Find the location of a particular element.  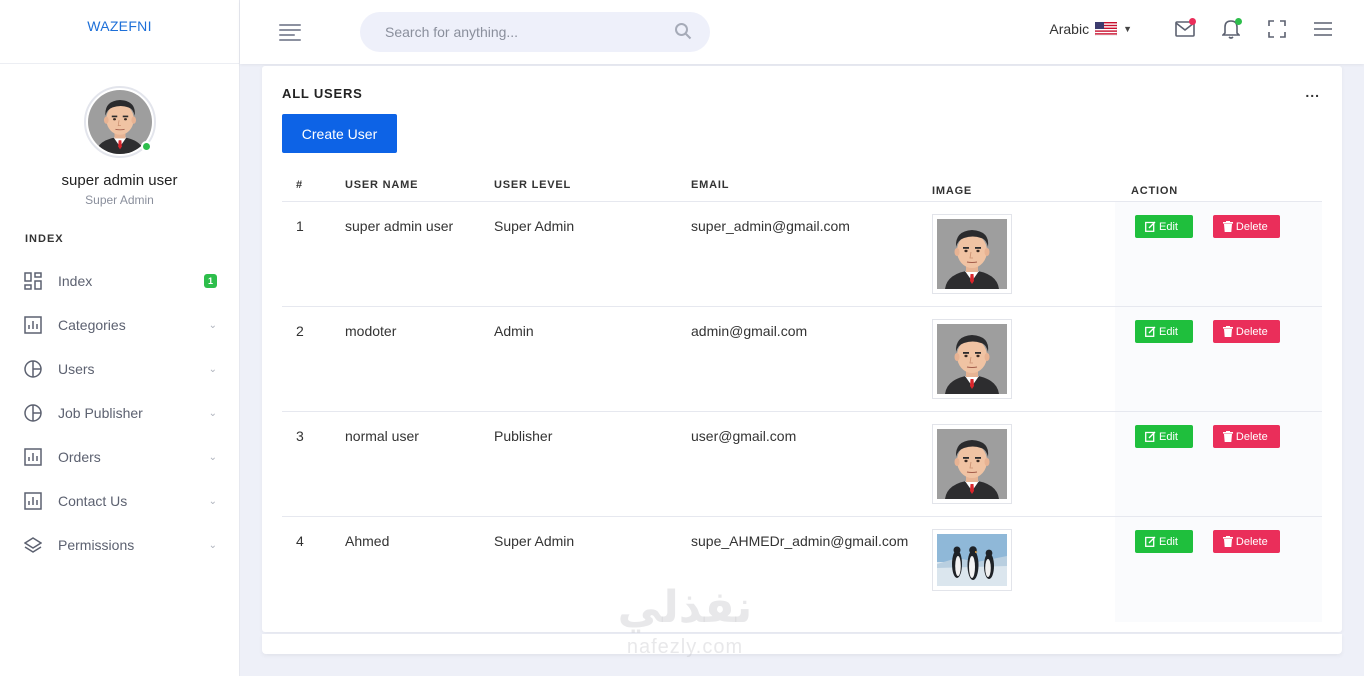

row-num: 3 is located at coordinates (313, 464).